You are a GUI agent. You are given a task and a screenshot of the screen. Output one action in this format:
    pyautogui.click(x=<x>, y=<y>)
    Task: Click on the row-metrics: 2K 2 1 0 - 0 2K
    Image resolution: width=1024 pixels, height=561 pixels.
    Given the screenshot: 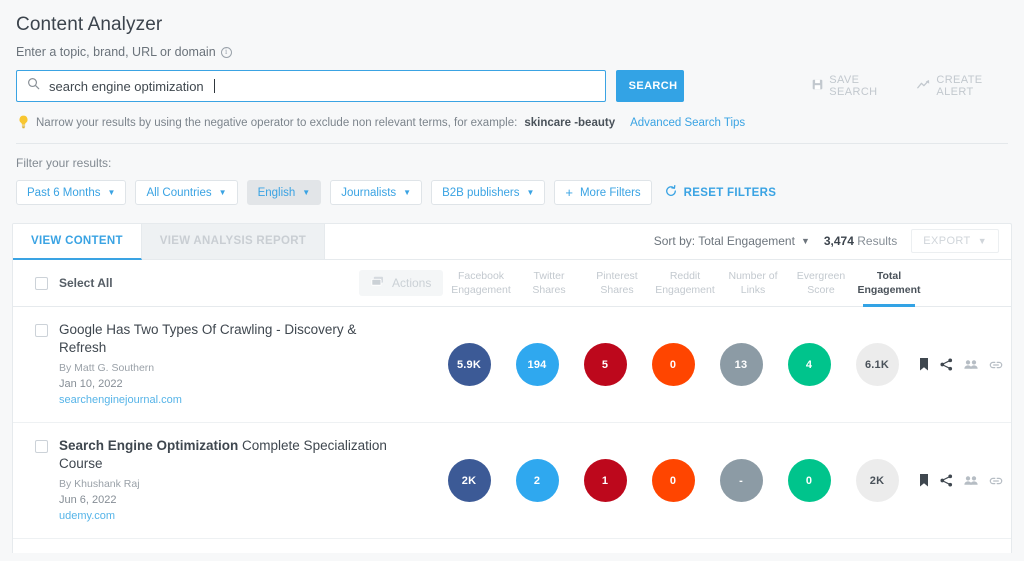 What is the action you would take?
    pyautogui.click(x=723, y=480)
    